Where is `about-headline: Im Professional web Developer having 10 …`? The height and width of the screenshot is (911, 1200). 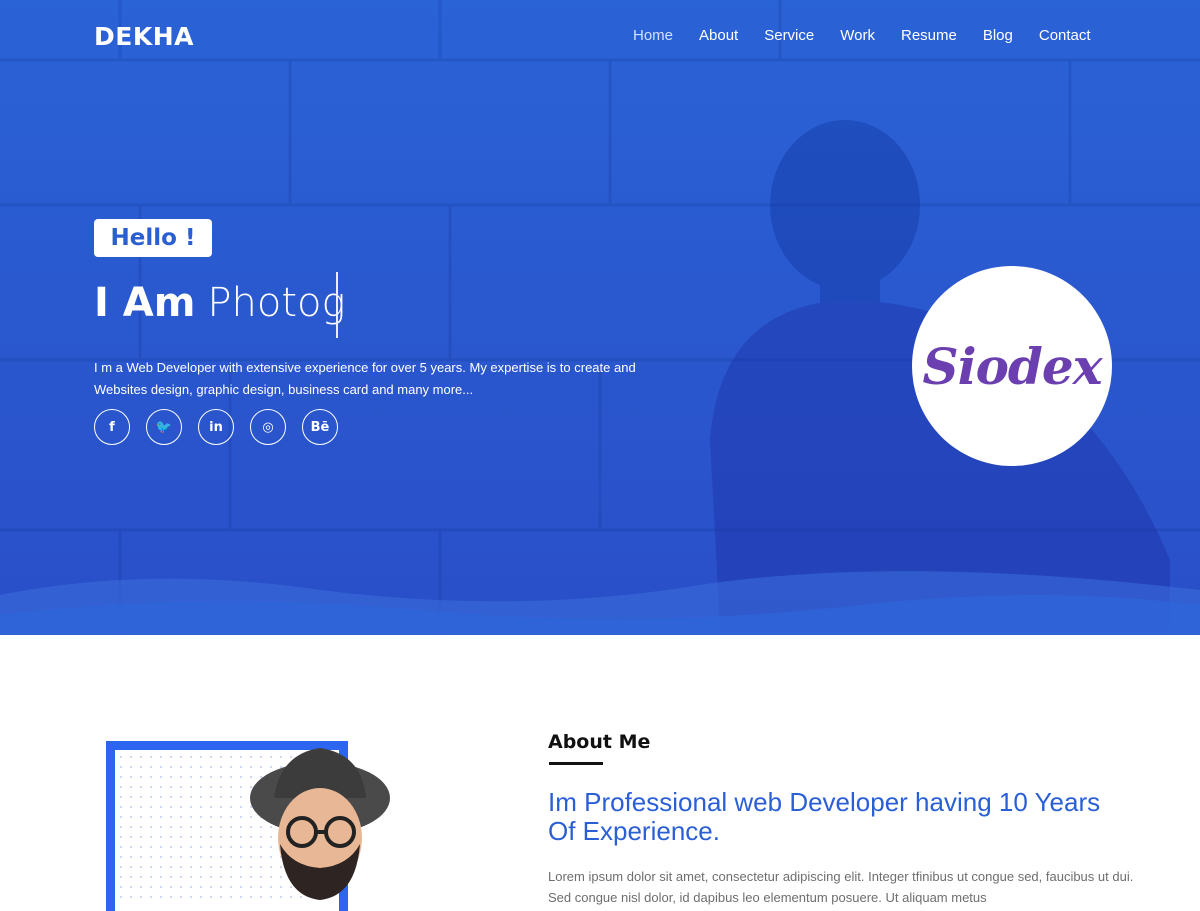
about-headline: Im Professional web Developer having 10 … is located at coordinates (824, 816).